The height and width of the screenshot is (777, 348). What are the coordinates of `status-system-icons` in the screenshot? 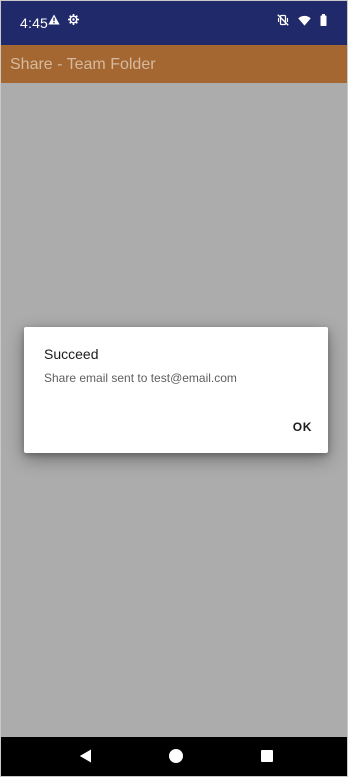 It's located at (302, 20).